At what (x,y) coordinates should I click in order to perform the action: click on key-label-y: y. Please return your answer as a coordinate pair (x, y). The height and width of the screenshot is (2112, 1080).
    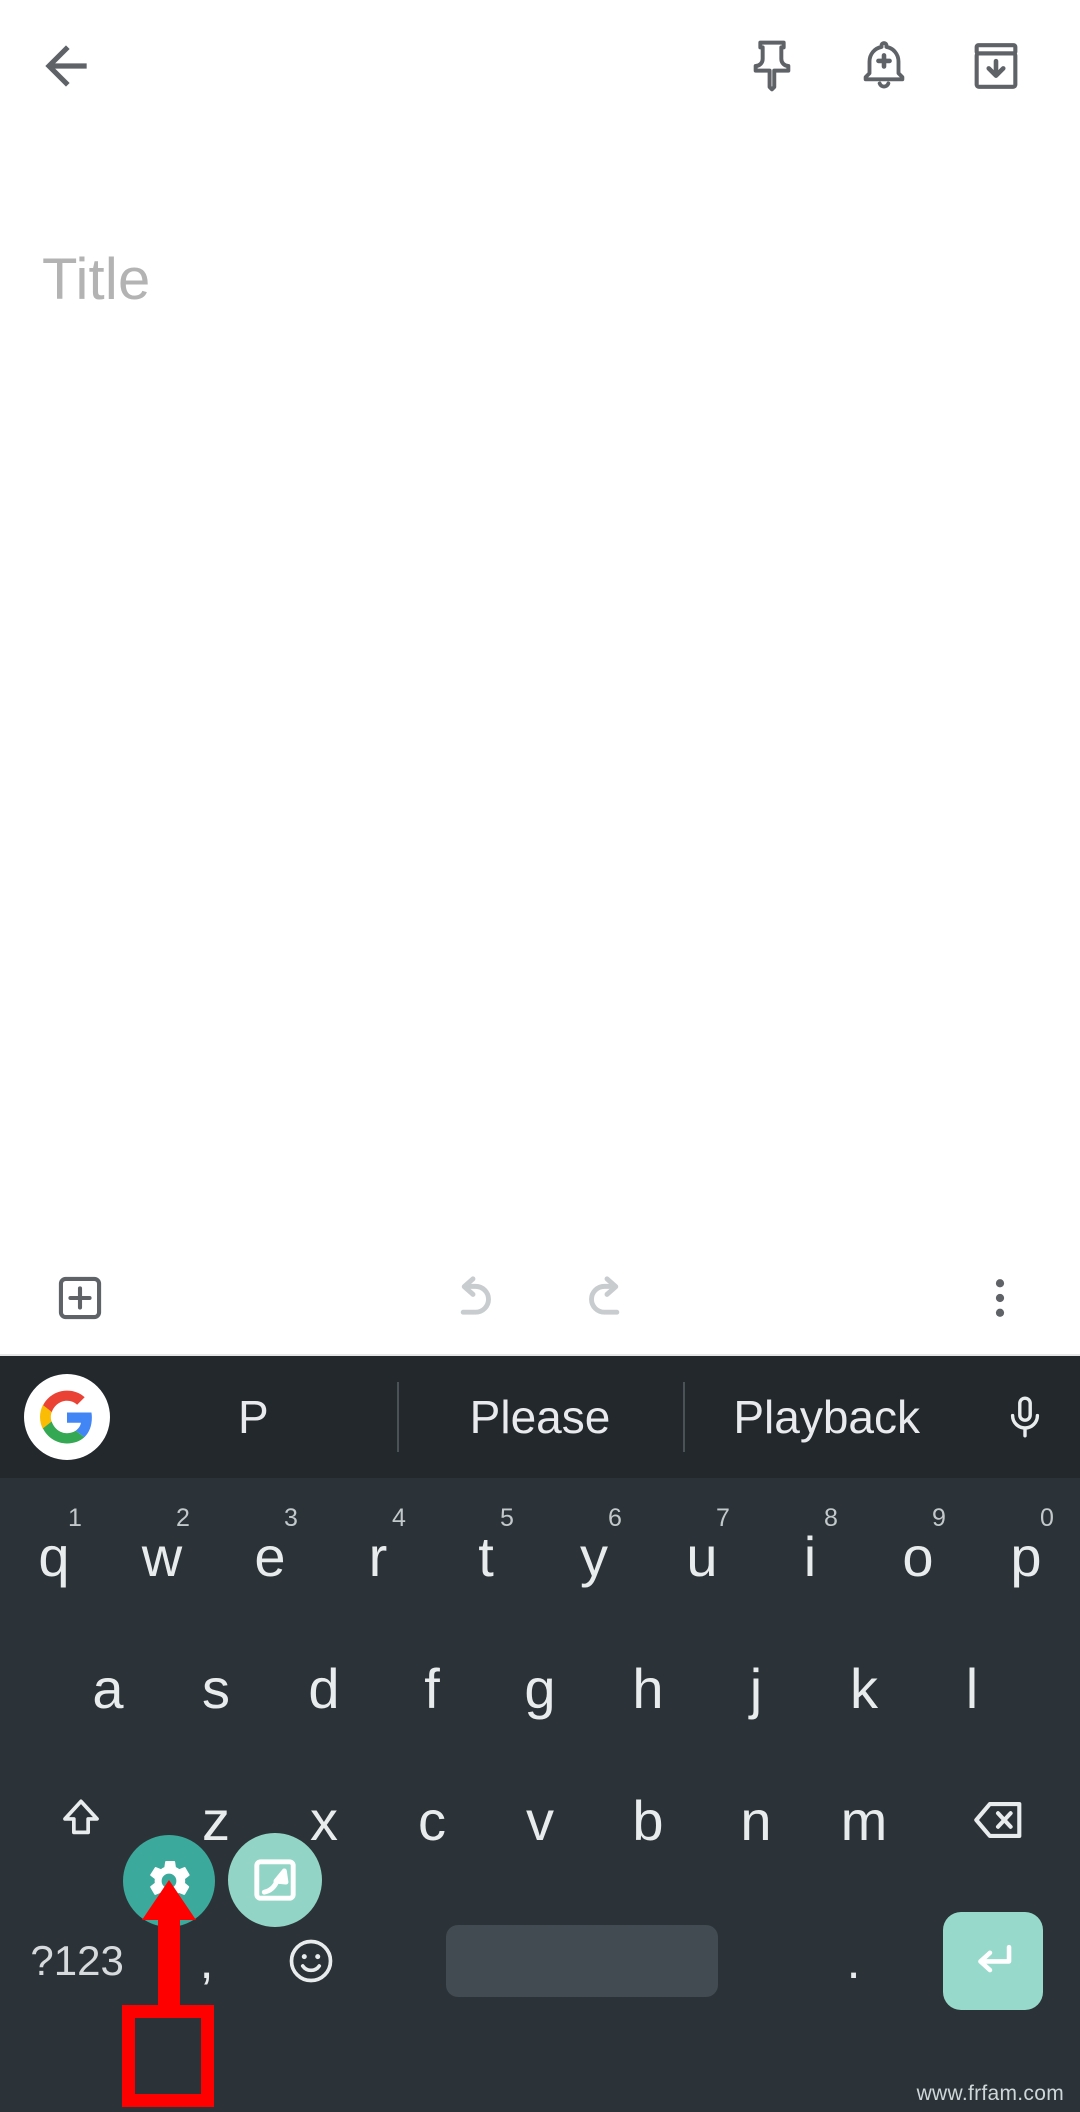
    Looking at the image, I should click on (594, 1556).